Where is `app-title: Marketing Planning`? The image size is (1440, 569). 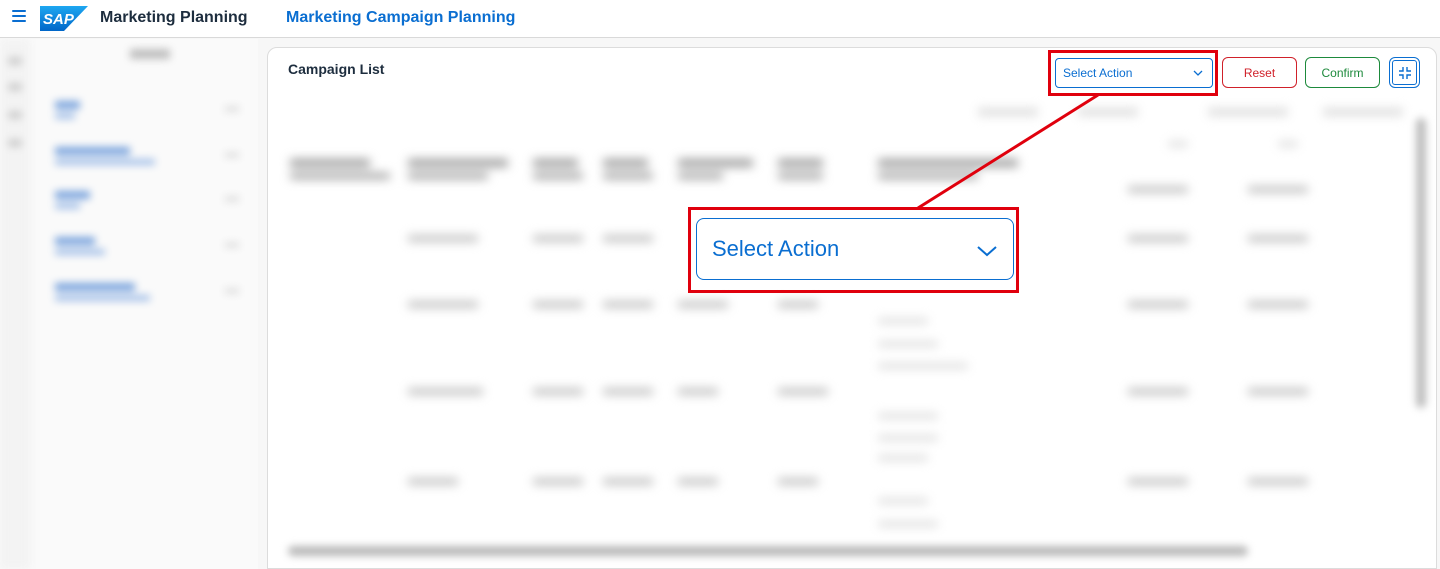 app-title: Marketing Planning is located at coordinates (174, 17).